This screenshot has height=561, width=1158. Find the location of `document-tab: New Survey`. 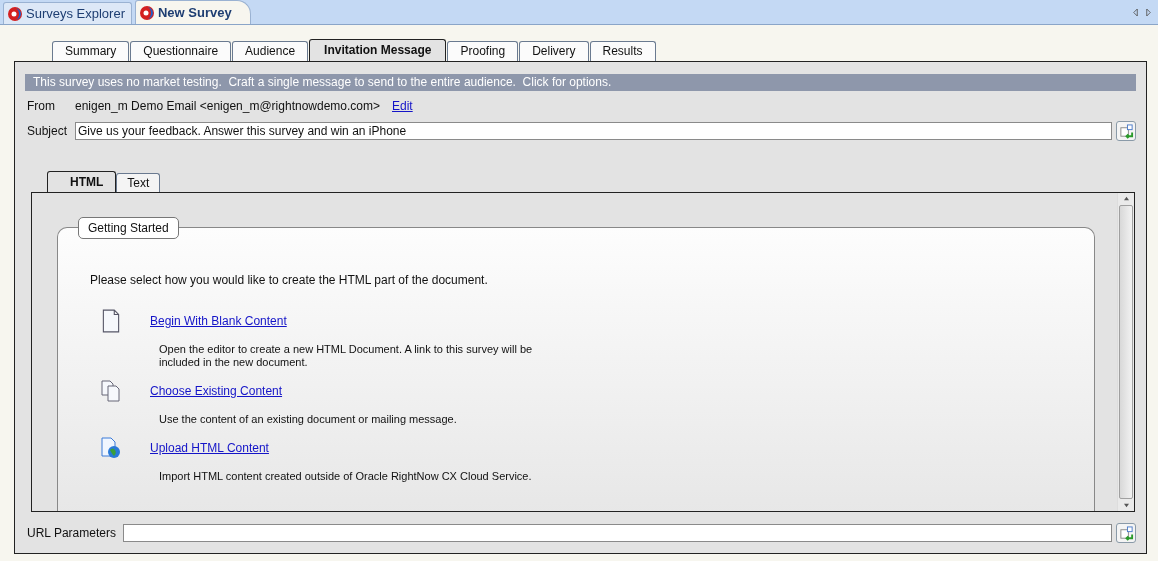

document-tab: New Survey is located at coordinates (193, 12).